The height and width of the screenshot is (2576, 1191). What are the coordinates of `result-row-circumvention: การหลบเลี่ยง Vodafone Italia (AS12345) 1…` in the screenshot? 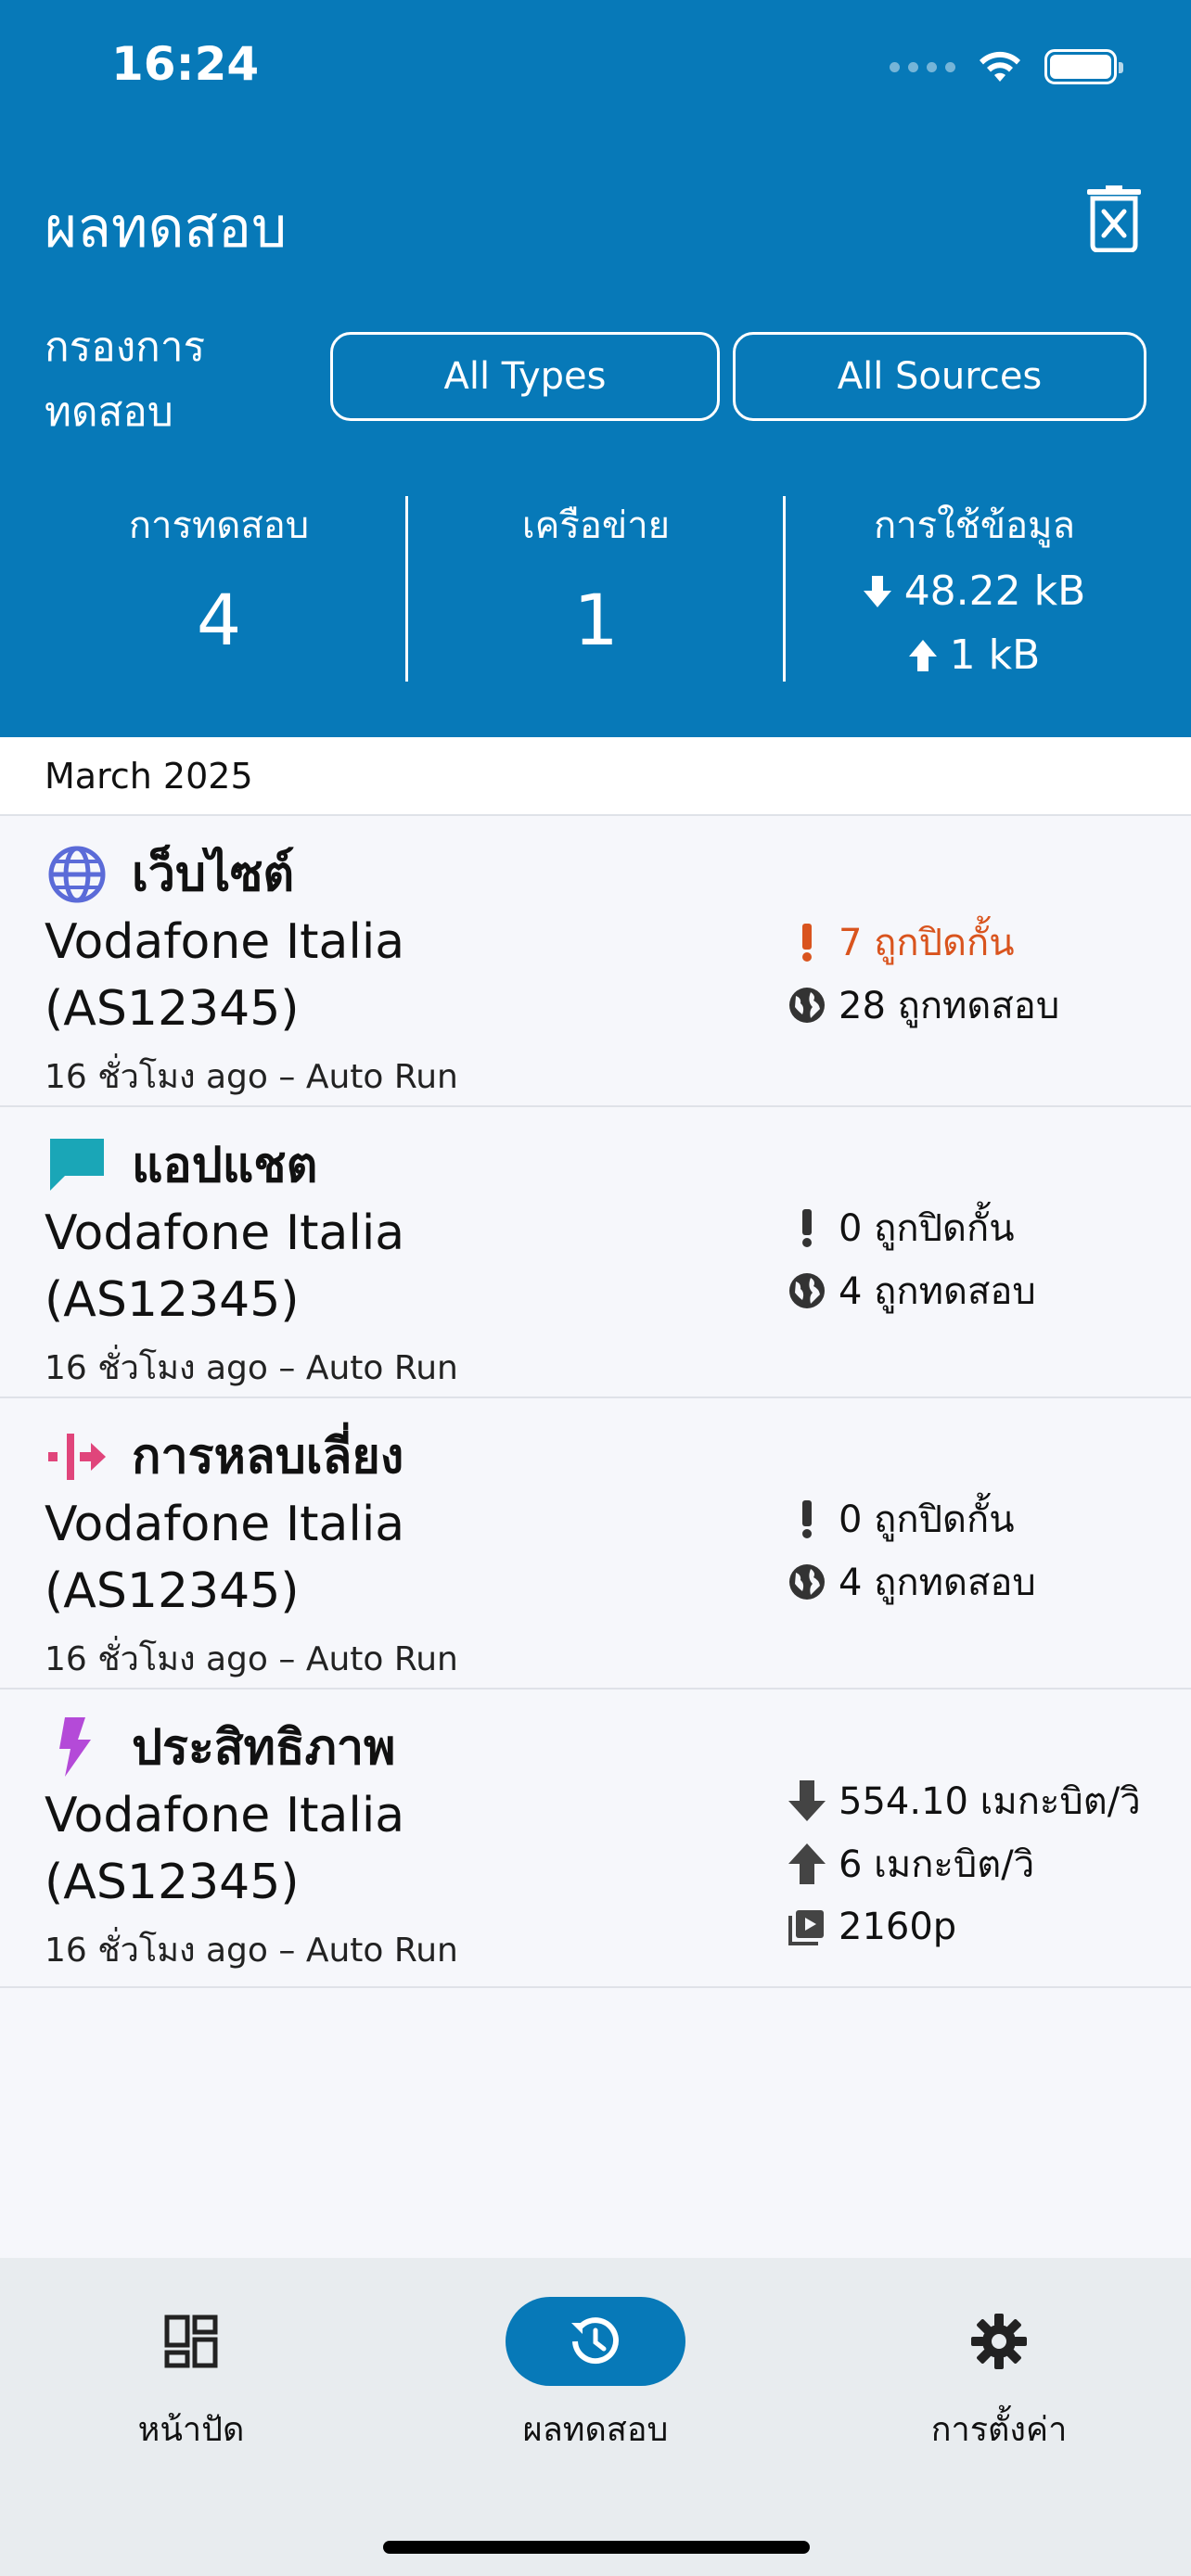 It's located at (595, 1544).